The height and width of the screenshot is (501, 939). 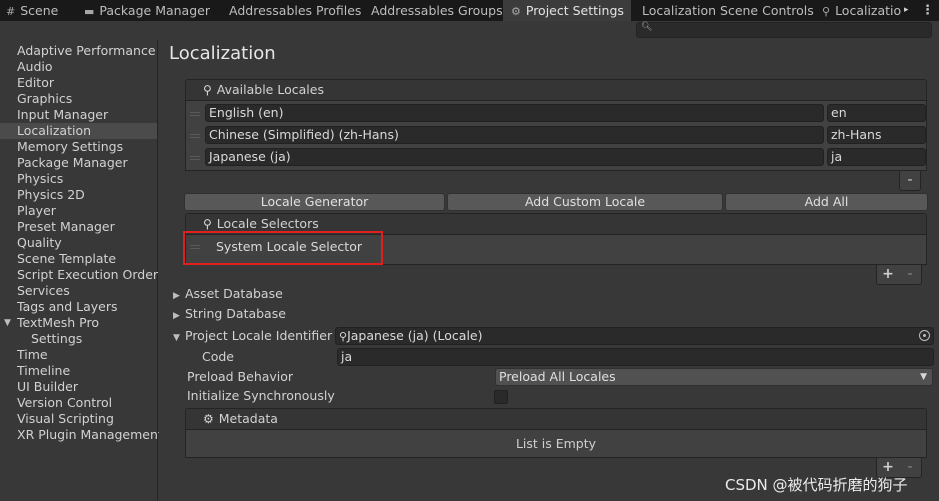 What do you see at coordinates (437, 10) in the screenshot?
I see `tab-addressables-groups: Addressables Groups` at bounding box center [437, 10].